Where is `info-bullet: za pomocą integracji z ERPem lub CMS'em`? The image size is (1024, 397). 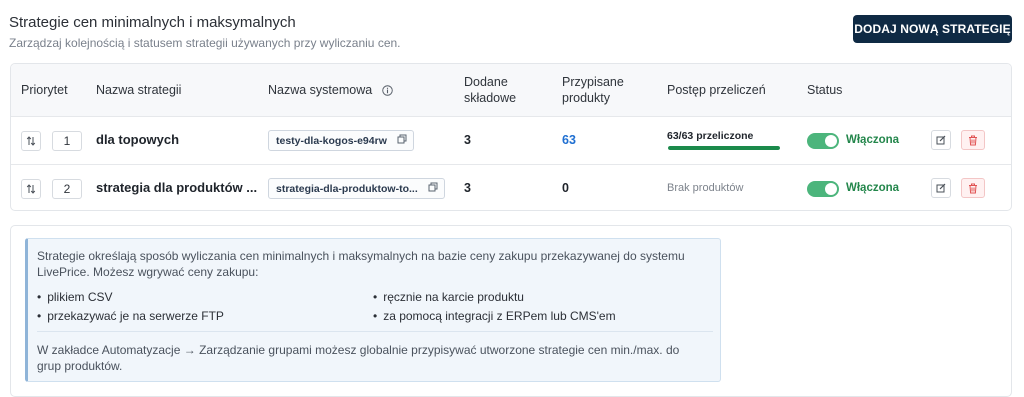
info-bullet: za pomocą integracji z ERPem lub CMS'em is located at coordinates (494, 316).